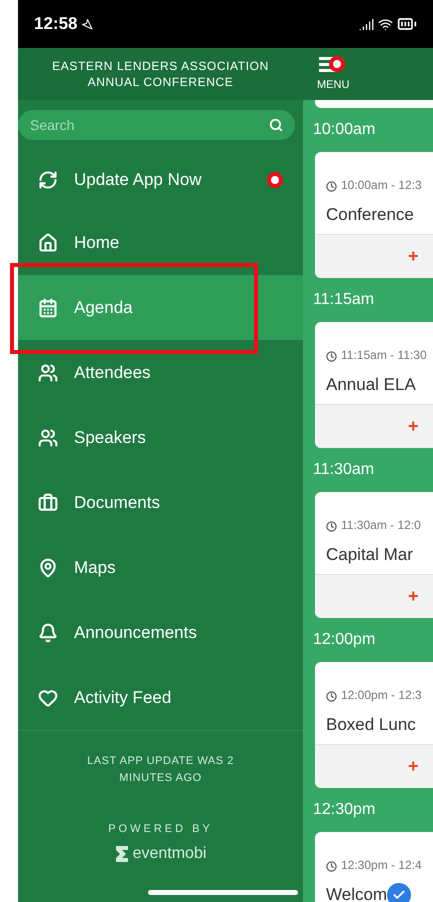  I want to click on time-heading: 12:30pm, so click(344, 810).